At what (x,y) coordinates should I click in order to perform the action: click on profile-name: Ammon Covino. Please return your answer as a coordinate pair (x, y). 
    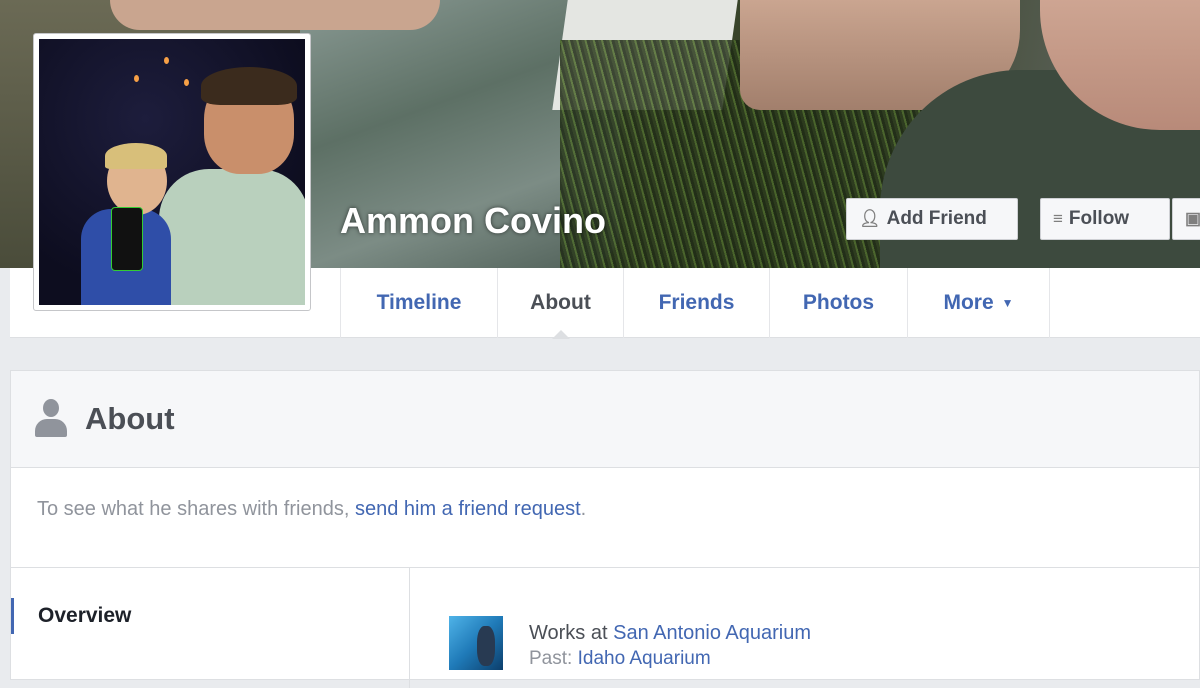
    Looking at the image, I should click on (473, 221).